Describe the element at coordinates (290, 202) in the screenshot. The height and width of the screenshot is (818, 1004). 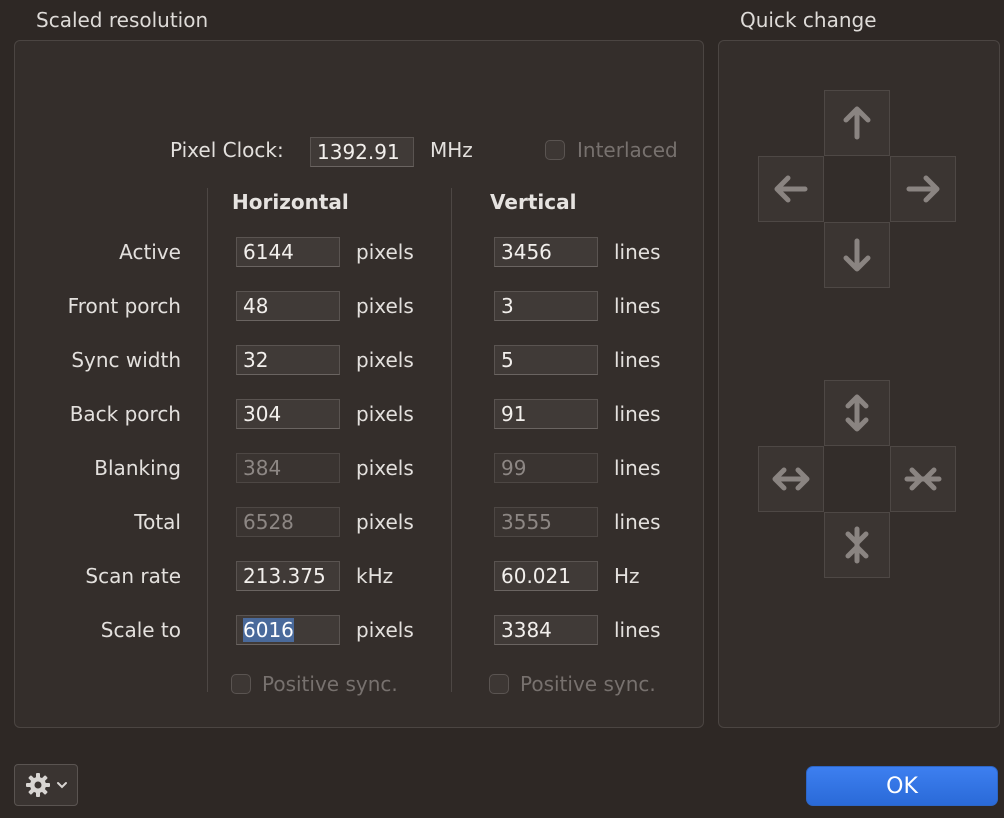
I see `horizontal-header: Horizontal` at that location.